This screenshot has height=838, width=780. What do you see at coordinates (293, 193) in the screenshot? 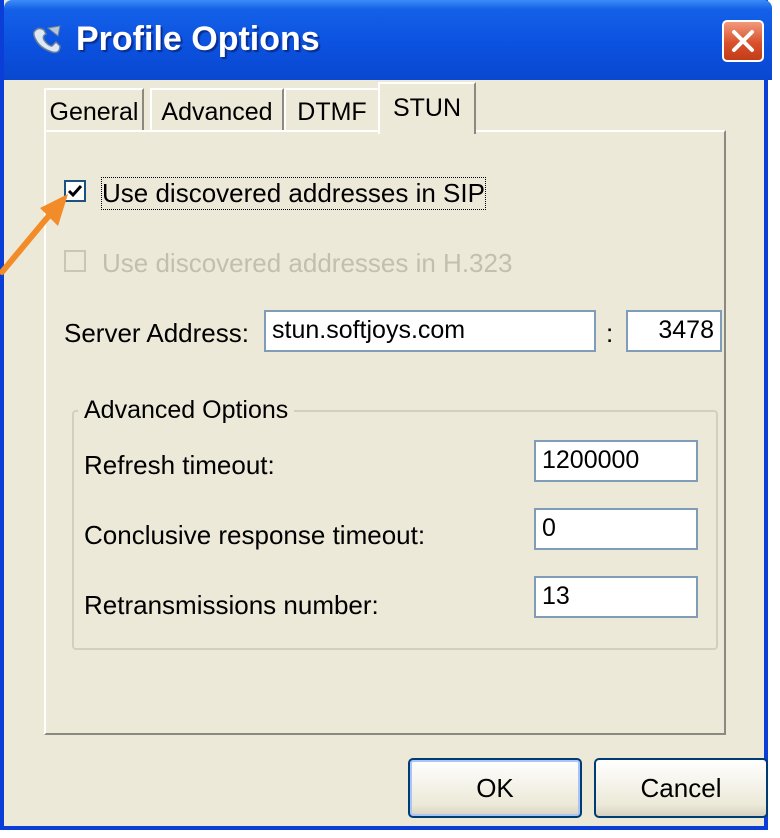
I see `use-sip-label: Use discovered addresses in SIP` at bounding box center [293, 193].